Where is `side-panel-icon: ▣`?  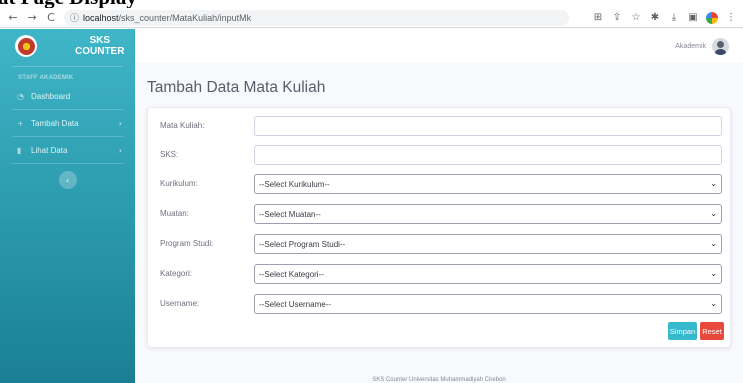
side-panel-icon: ▣ is located at coordinates (693, 17).